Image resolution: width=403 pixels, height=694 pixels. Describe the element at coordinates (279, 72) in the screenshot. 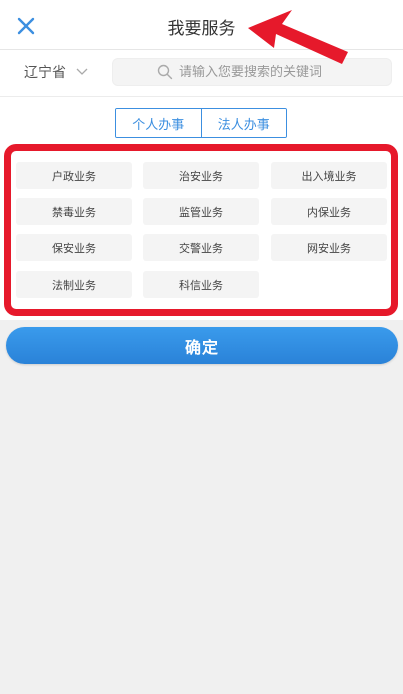

I see `search-input` at that location.